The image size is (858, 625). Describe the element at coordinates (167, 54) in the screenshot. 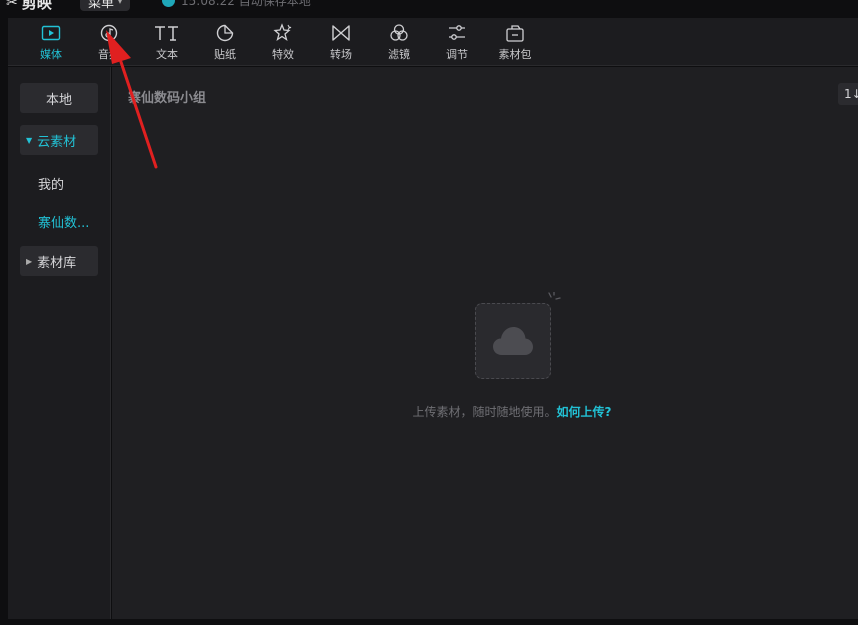

I see `tab-text-label: 文本` at that location.